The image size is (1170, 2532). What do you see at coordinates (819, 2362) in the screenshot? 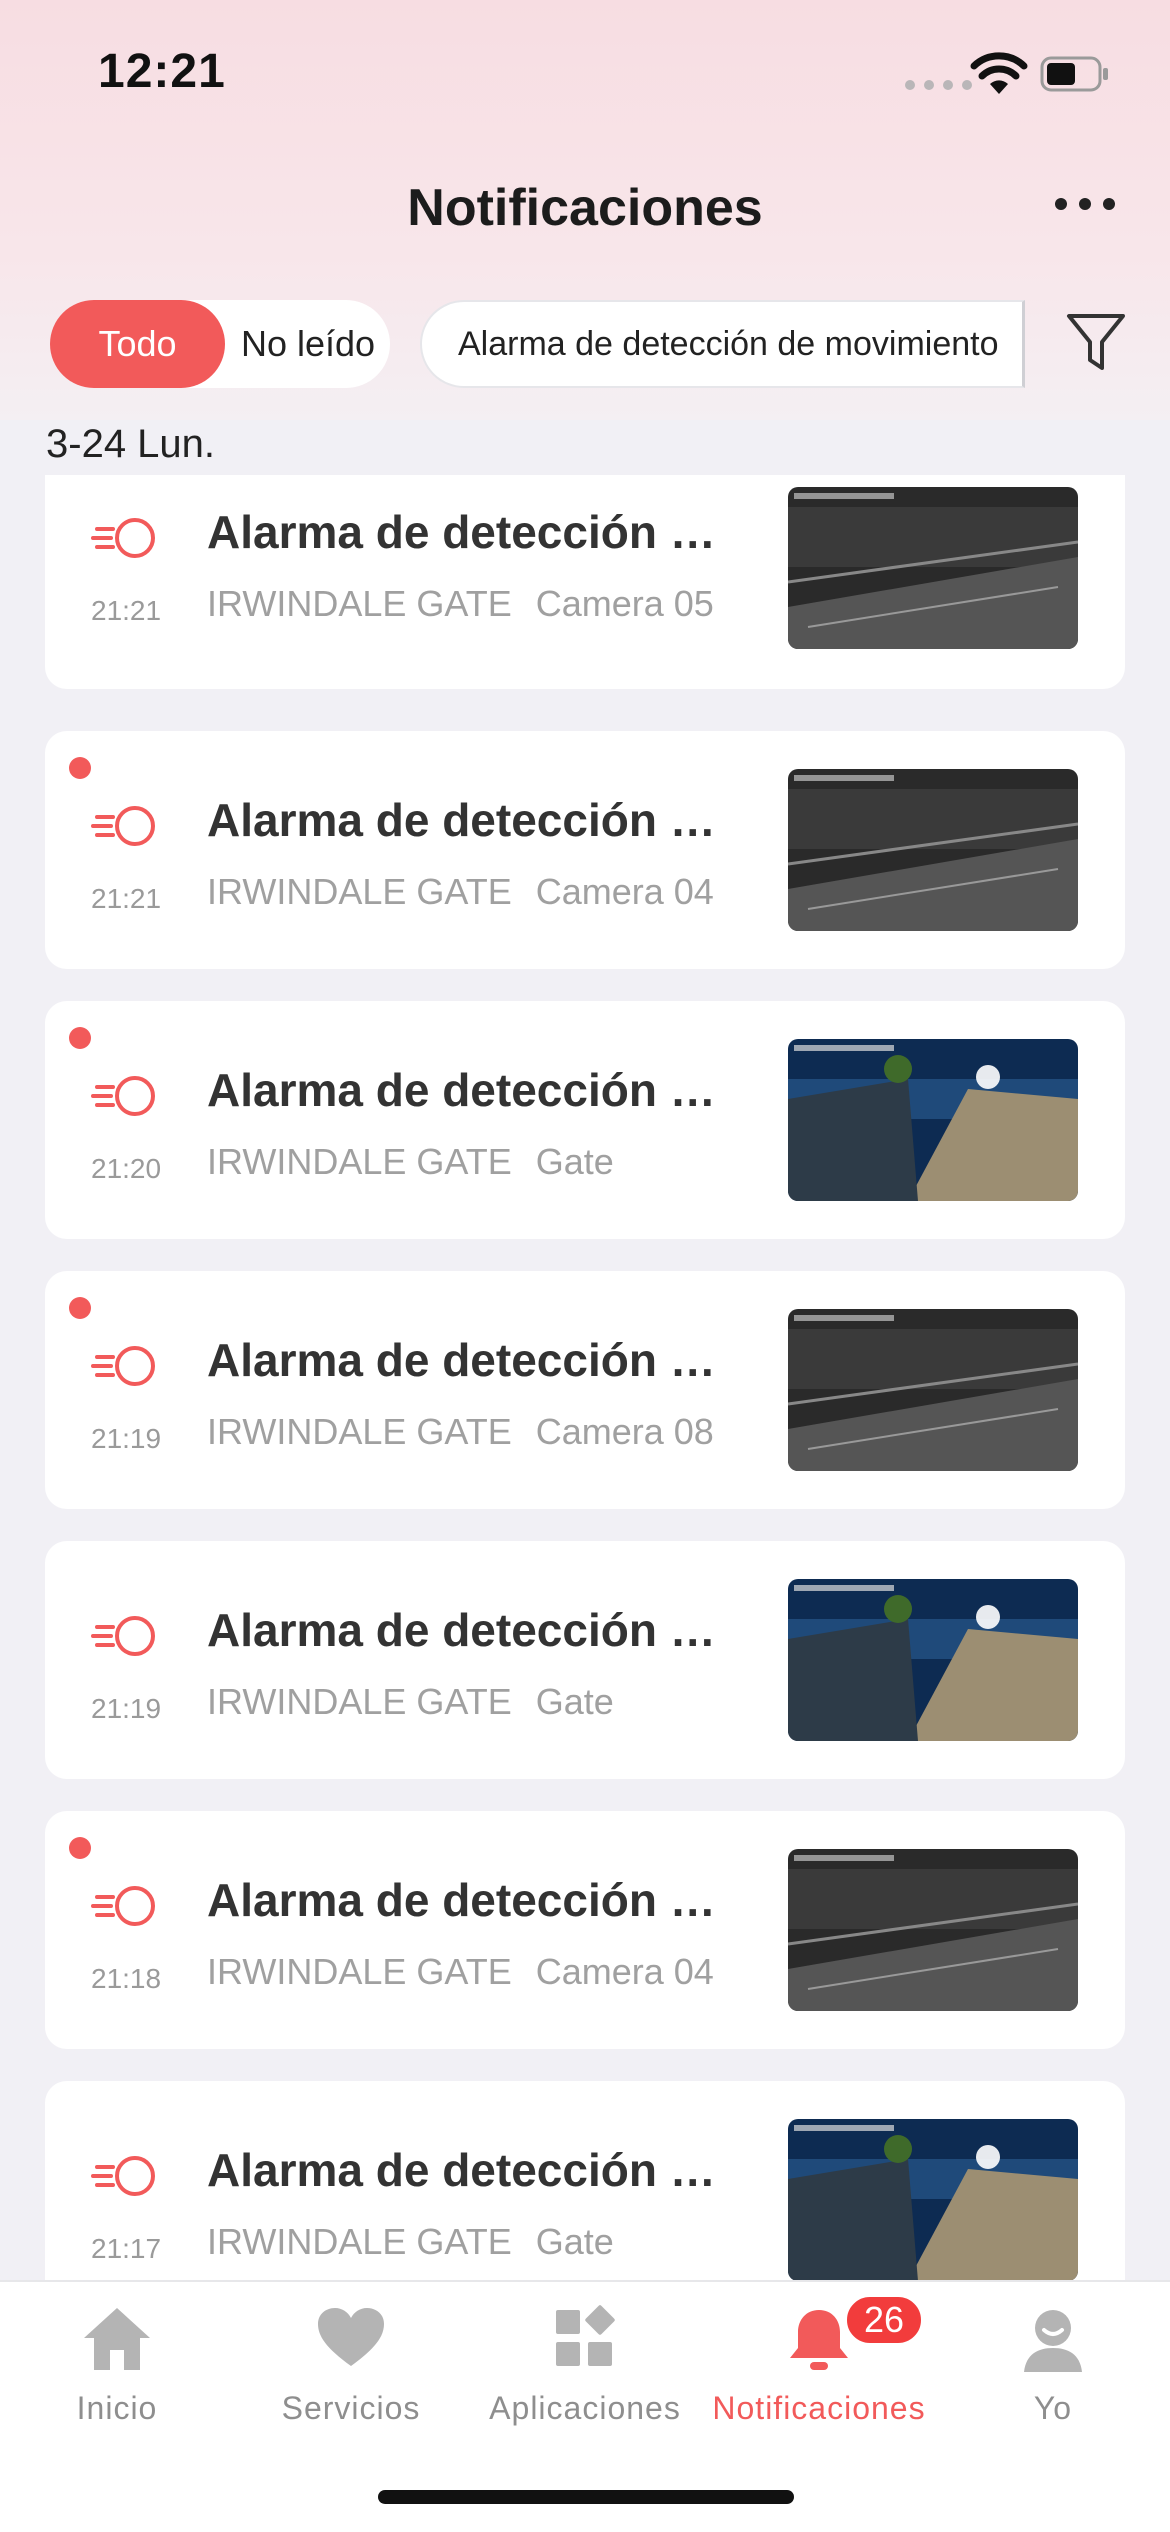
I see `tab-notificaciones: 26 Notificaciones` at bounding box center [819, 2362].